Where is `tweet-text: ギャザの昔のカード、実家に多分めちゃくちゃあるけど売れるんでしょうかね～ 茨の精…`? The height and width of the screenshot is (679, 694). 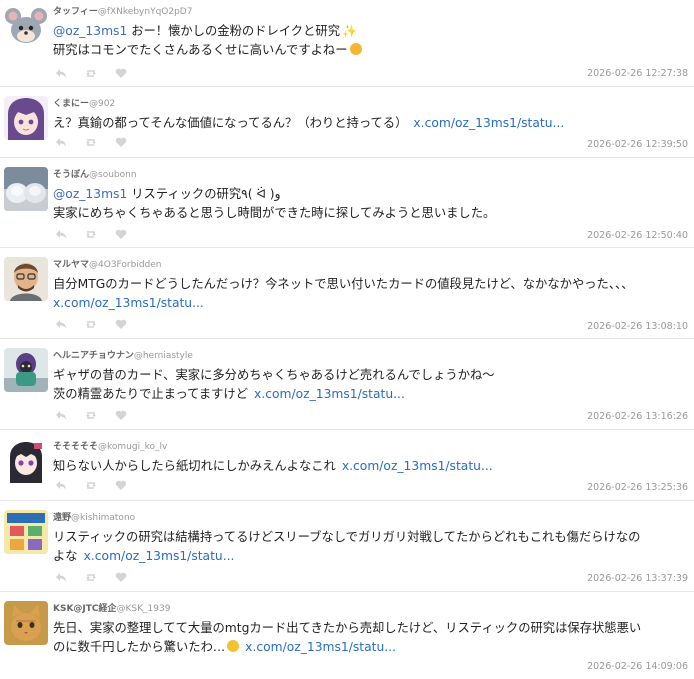 tweet-text: ギャザの昔のカード、実家に多分めちゃくちゃあるけど売れるんでしょうかね～ 茨の精… is located at coordinates (369, 385).